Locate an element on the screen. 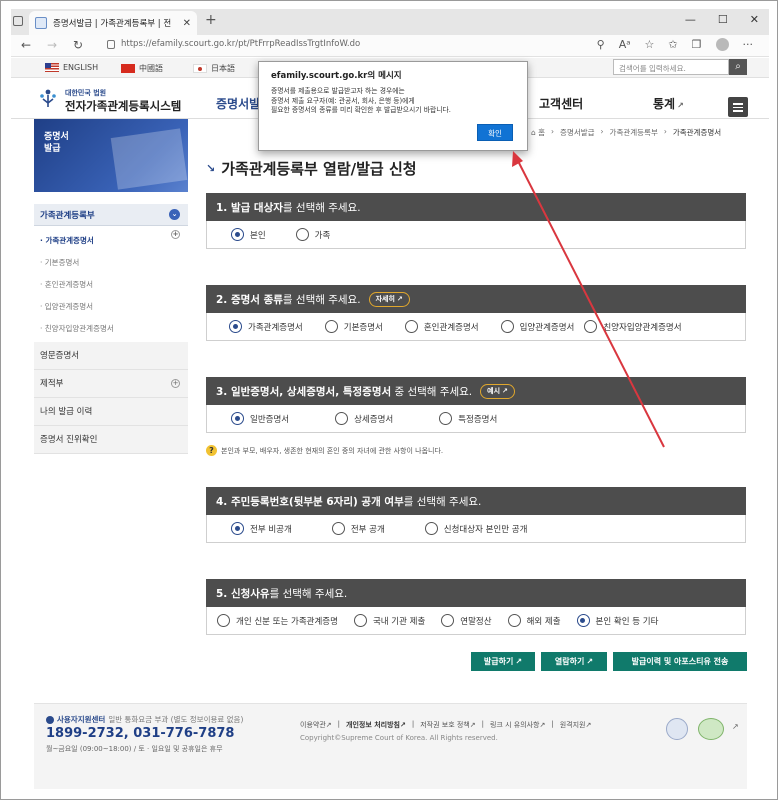 The image size is (778, 800). more-menu-icon: ··· is located at coordinates (748, 44).